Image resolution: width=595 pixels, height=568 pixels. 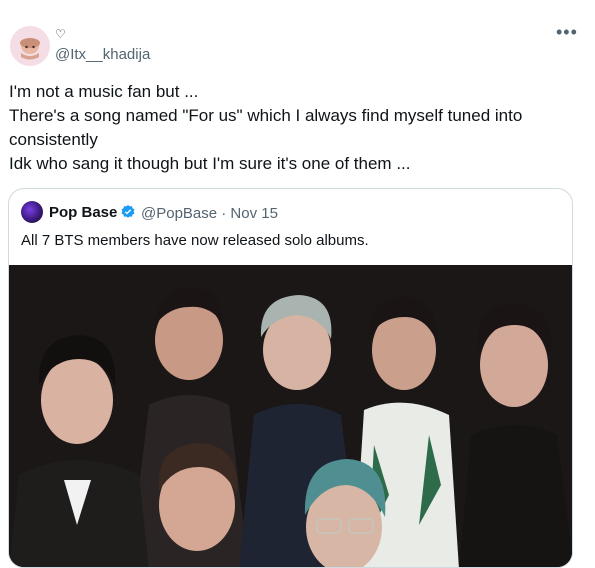 What do you see at coordinates (32, 212) in the screenshot?
I see `quoted-author-avatar` at bounding box center [32, 212].